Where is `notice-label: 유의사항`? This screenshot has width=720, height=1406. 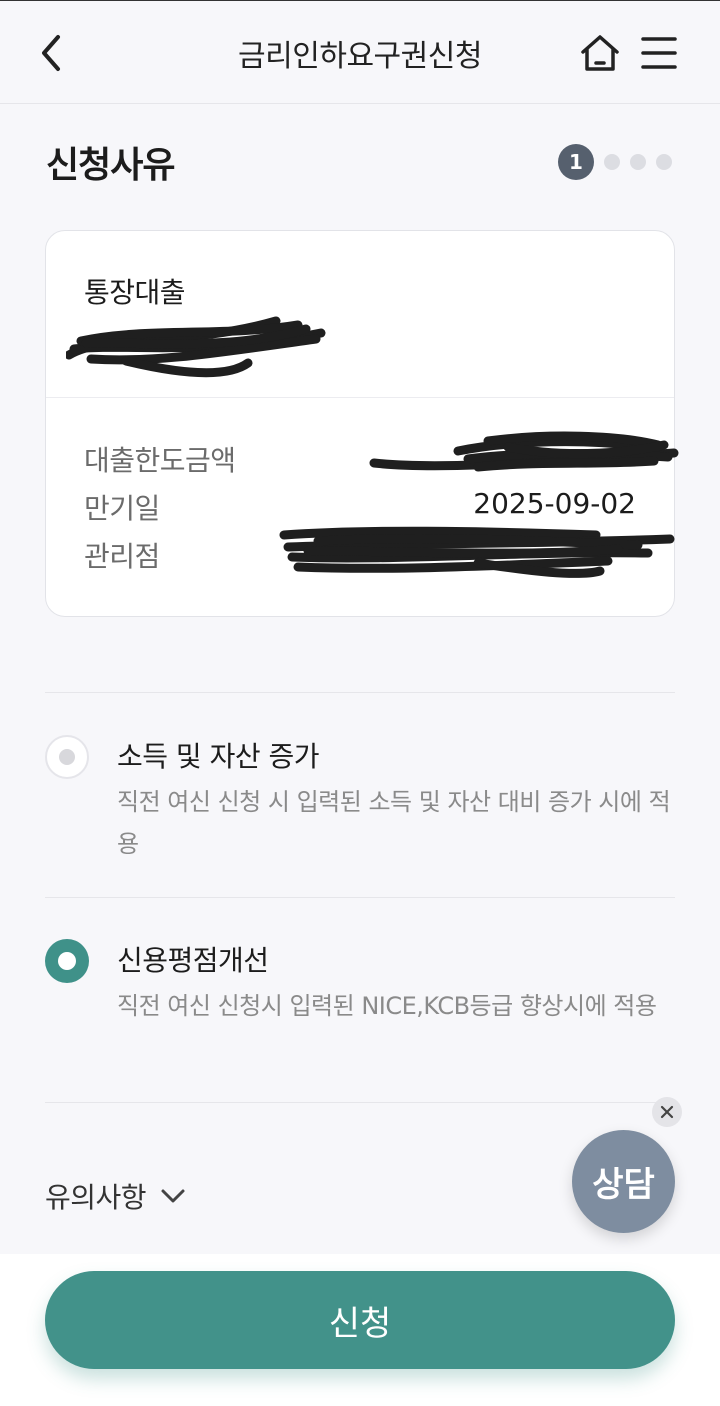
notice-label: 유의사항 is located at coordinates (96, 1197).